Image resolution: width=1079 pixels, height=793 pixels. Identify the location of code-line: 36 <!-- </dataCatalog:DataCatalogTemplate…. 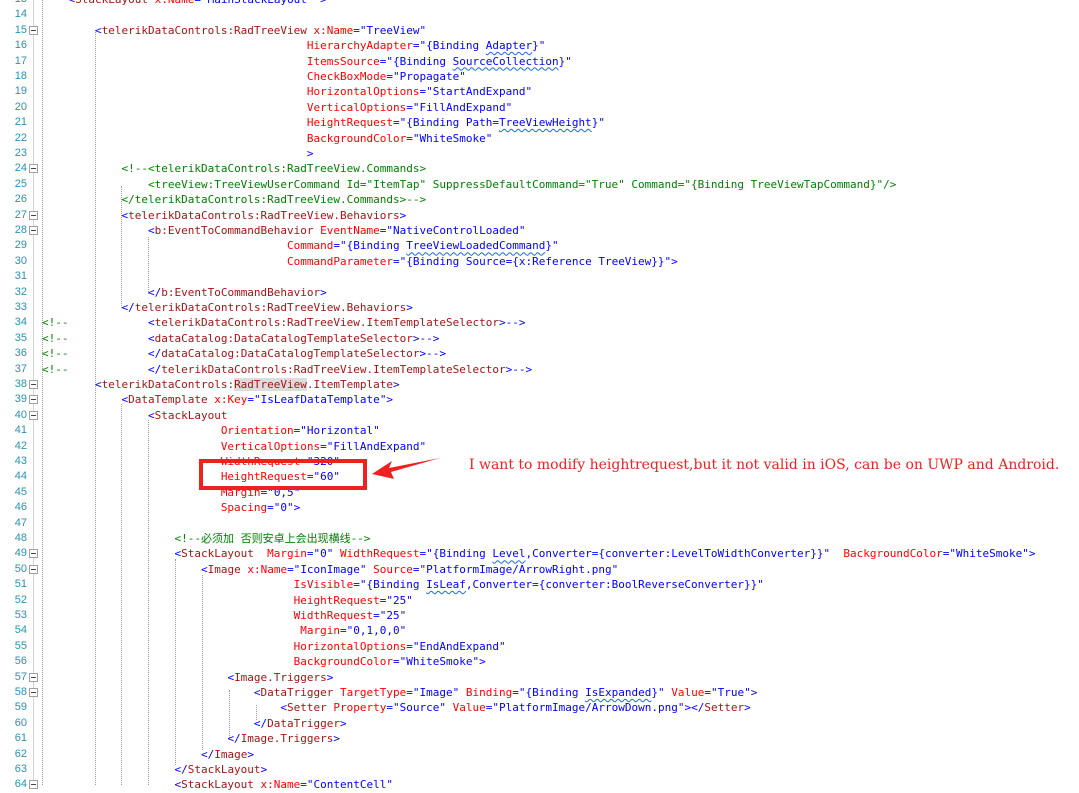
(539, 353).